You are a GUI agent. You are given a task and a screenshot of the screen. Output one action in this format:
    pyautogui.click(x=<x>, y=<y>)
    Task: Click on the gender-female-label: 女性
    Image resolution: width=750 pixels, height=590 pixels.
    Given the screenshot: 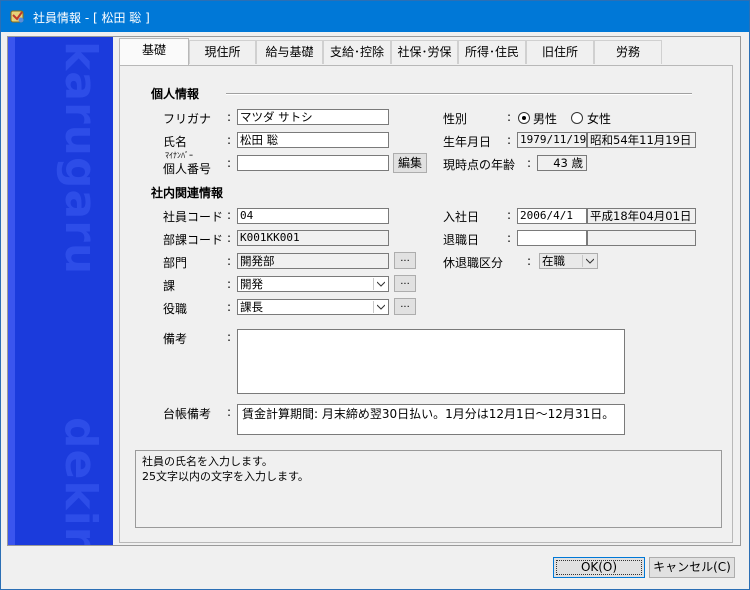 What is the action you would take?
    pyautogui.click(x=599, y=118)
    